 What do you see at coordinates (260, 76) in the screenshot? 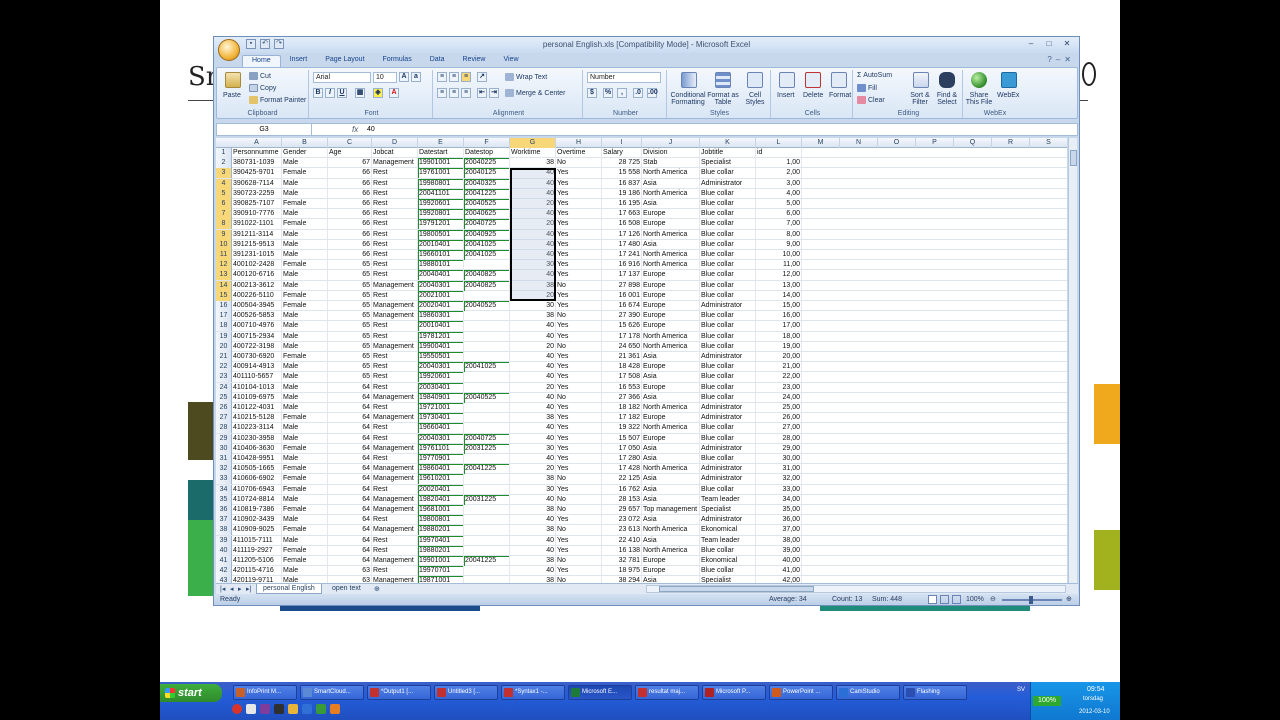
I see `cut-button: Cut` at bounding box center [260, 76].